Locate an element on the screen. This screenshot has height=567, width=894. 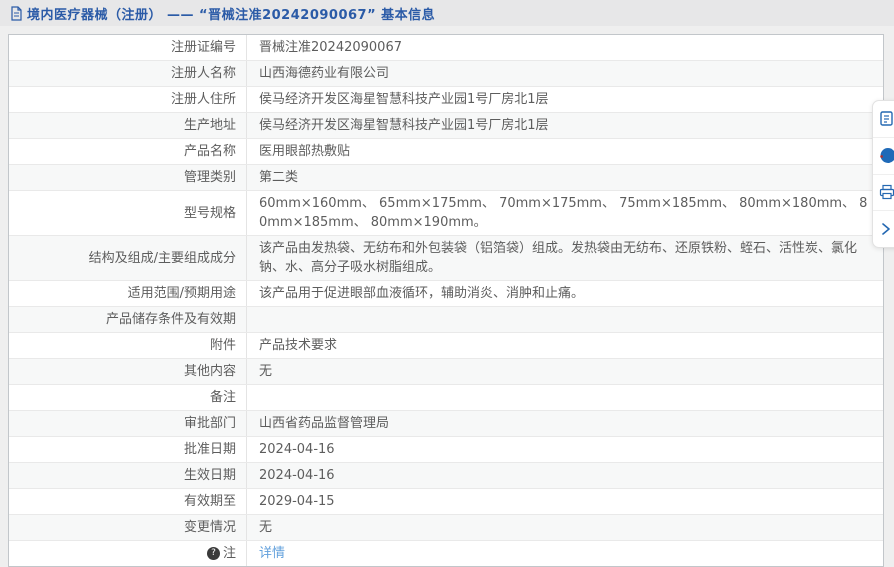
row-label: 型号规格 is located at coordinates (128, 213).